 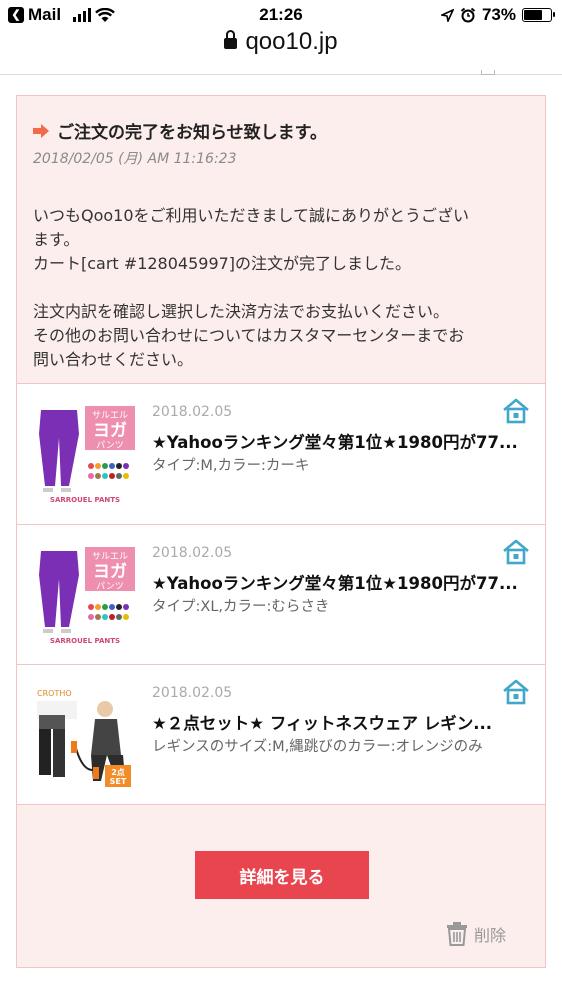 I want to click on battery-fill, so click(x=533, y=15).